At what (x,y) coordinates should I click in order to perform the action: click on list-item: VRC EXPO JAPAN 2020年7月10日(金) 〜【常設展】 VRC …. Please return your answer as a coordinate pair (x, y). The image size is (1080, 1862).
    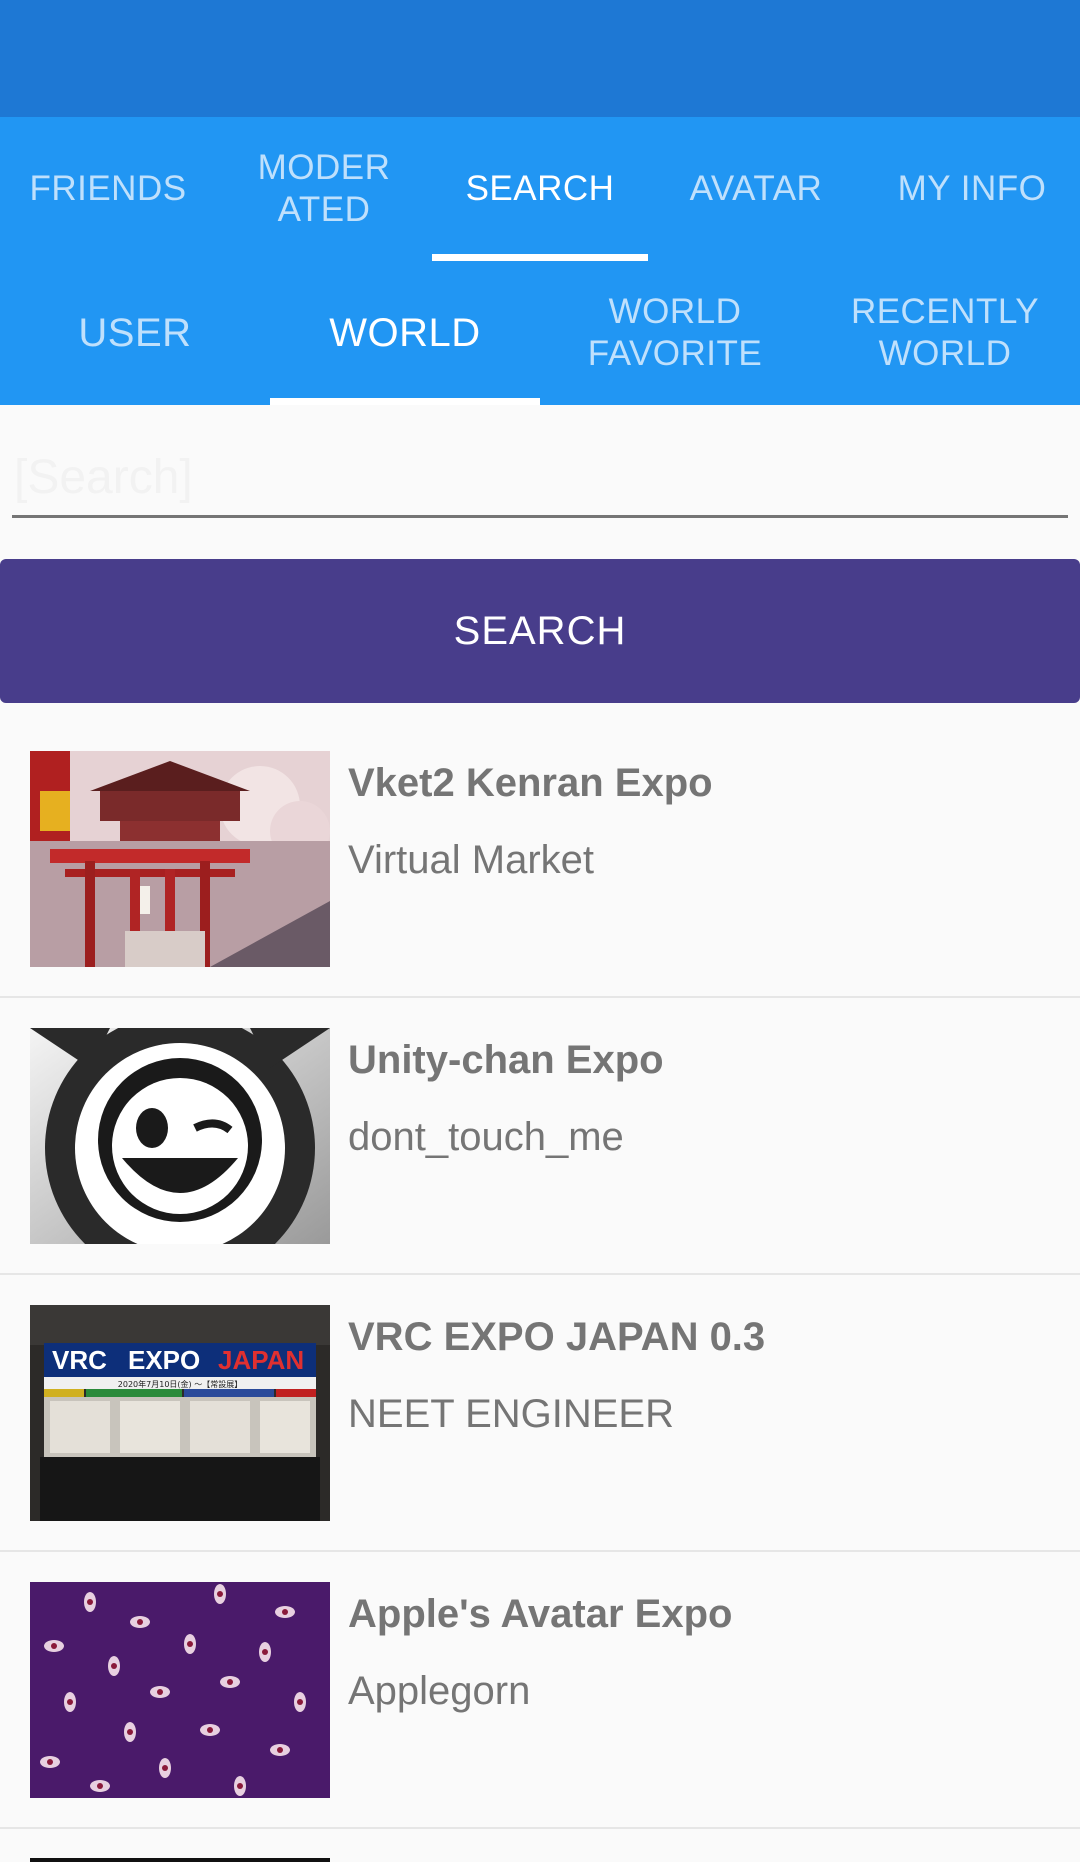
    Looking at the image, I should click on (540, 1413).